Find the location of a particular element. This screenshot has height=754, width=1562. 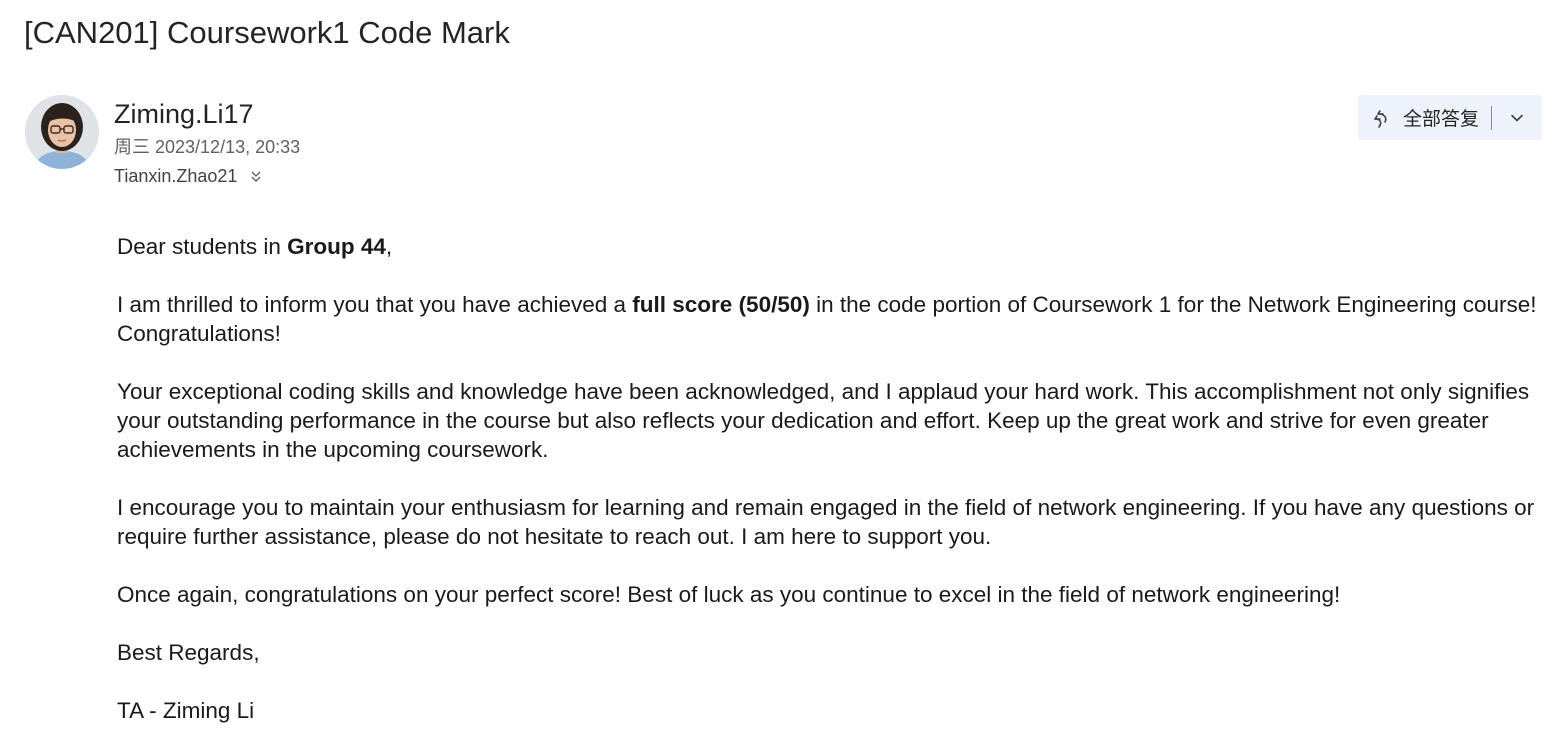

sender-avatar is located at coordinates (62, 132).